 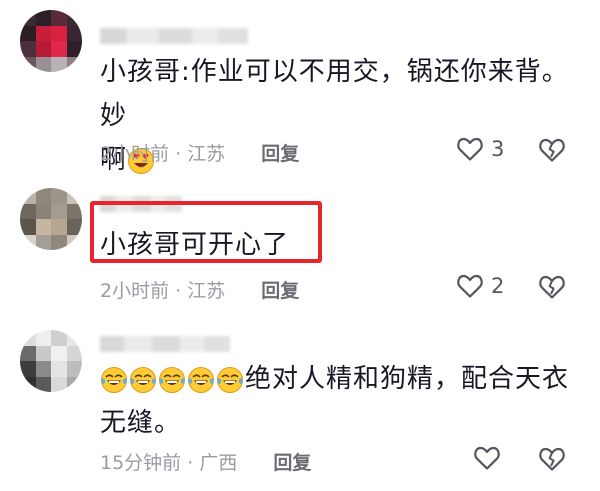 I want to click on highlight-box, so click(x=206, y=232).